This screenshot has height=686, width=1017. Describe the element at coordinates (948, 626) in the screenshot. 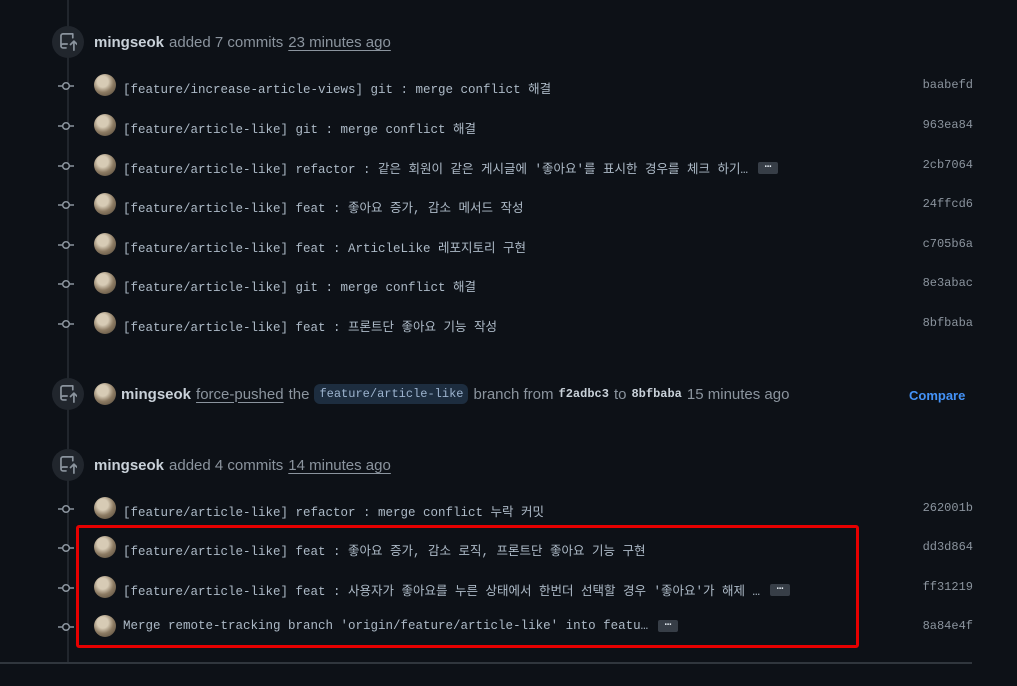

I see `commit-sha-link: 8a84e4f` at that location.